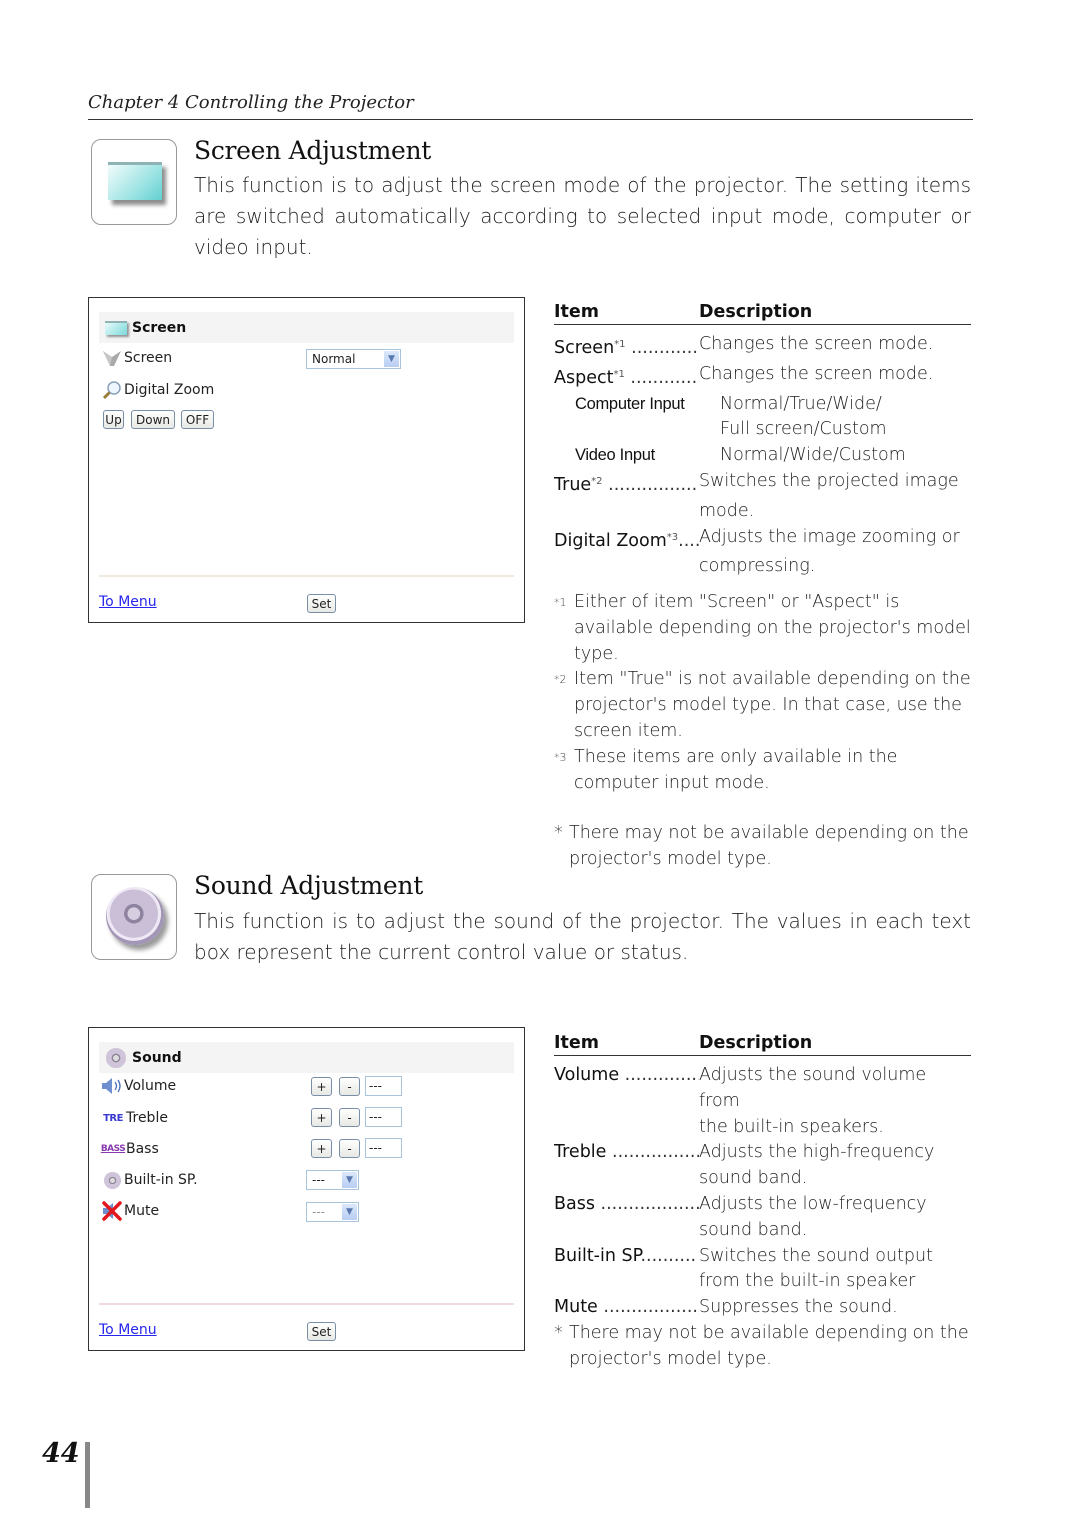  I want to click on mute-row: Mute, so click(130, 1211).